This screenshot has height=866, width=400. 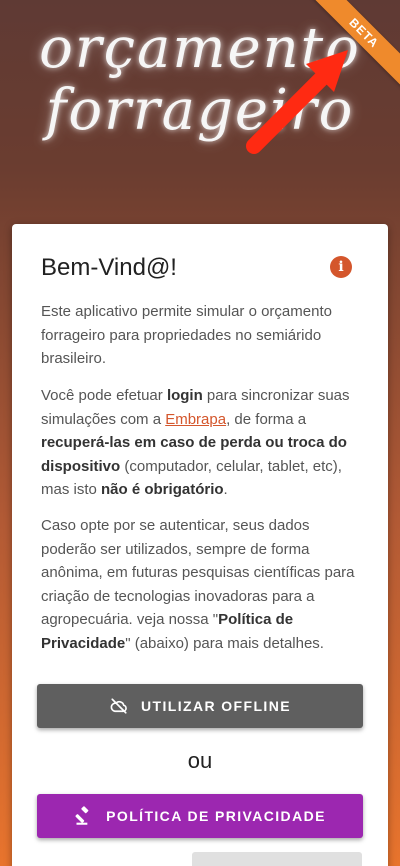 What do you see at coordinates (216, 816) in the screenshot?
I see `privacy-policy-label: POLÍTICA DE PRIVACIDADE` at bounding box center [216, 816].